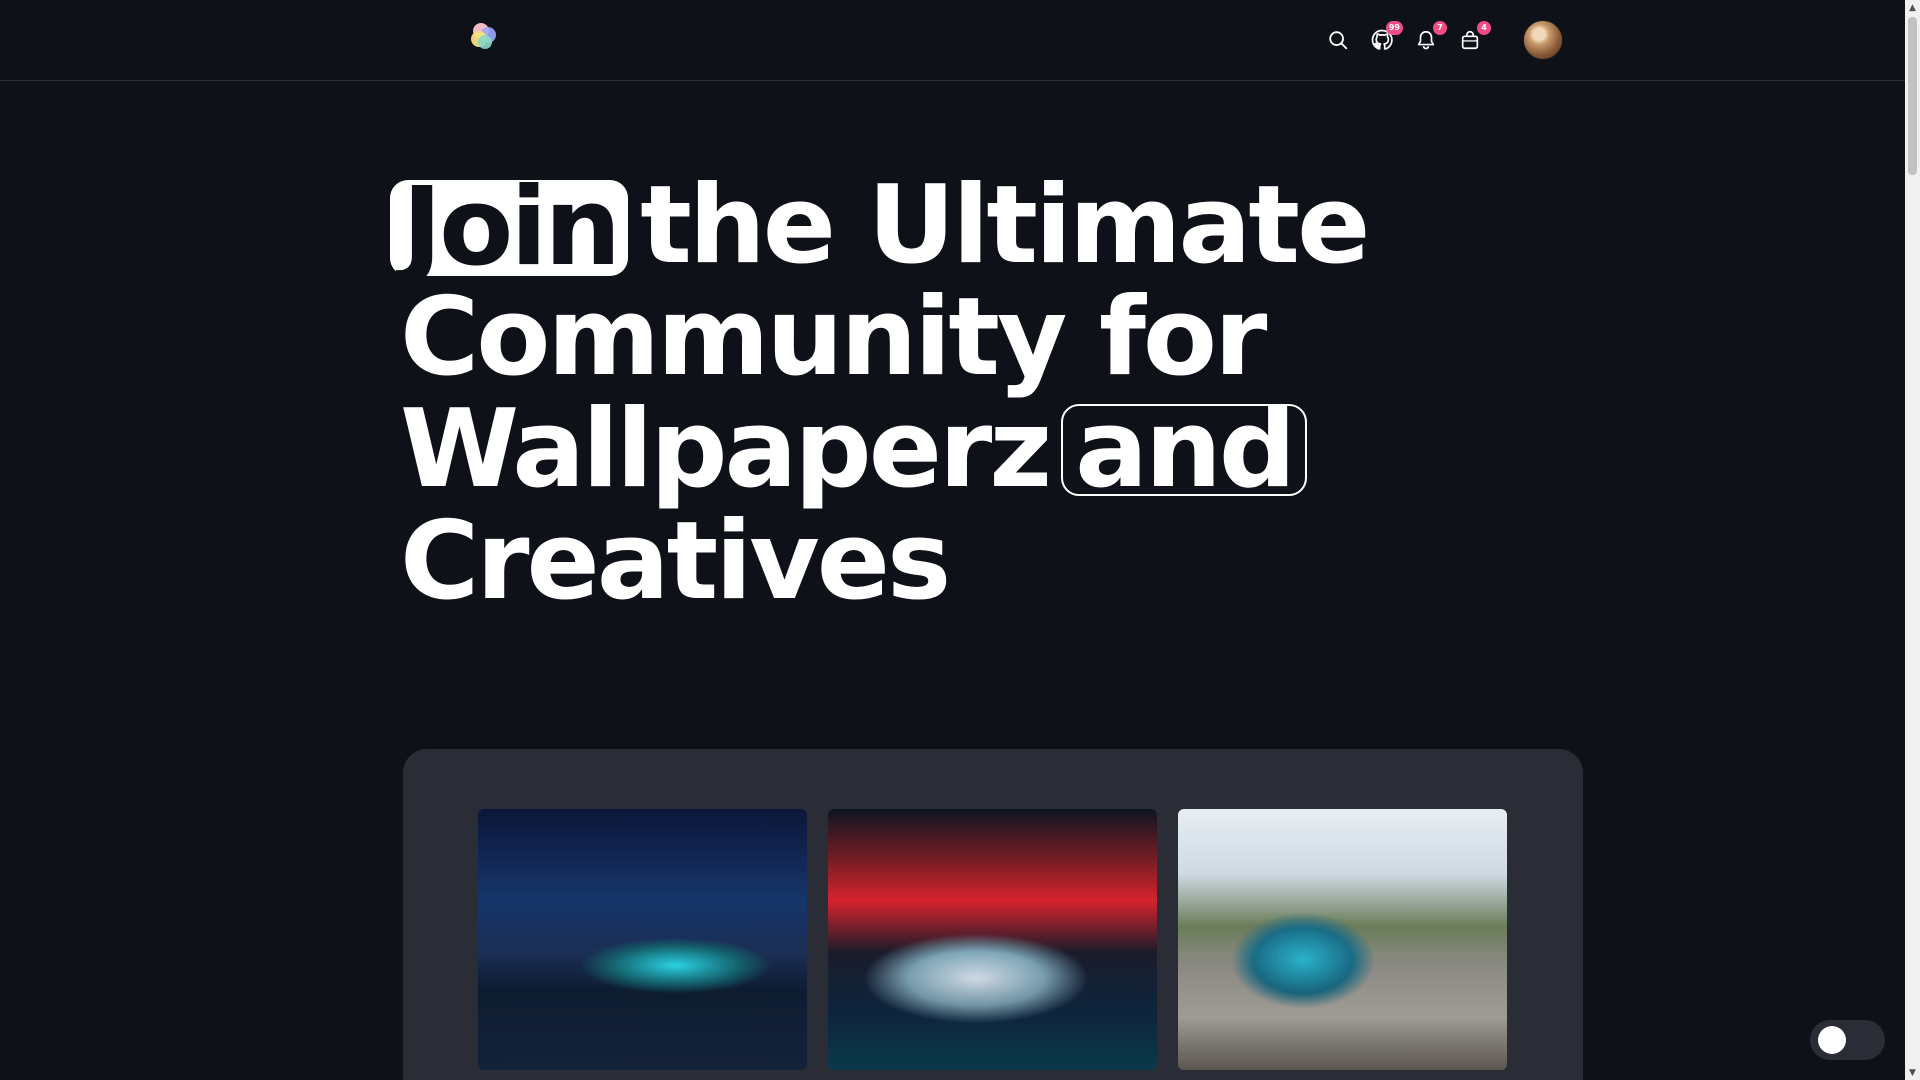 This screenshot has height=1080, width=1920. Describe the element at coordinates (675, 561) in the screenshot. I see `hero-line-4: Creatives` at that location.